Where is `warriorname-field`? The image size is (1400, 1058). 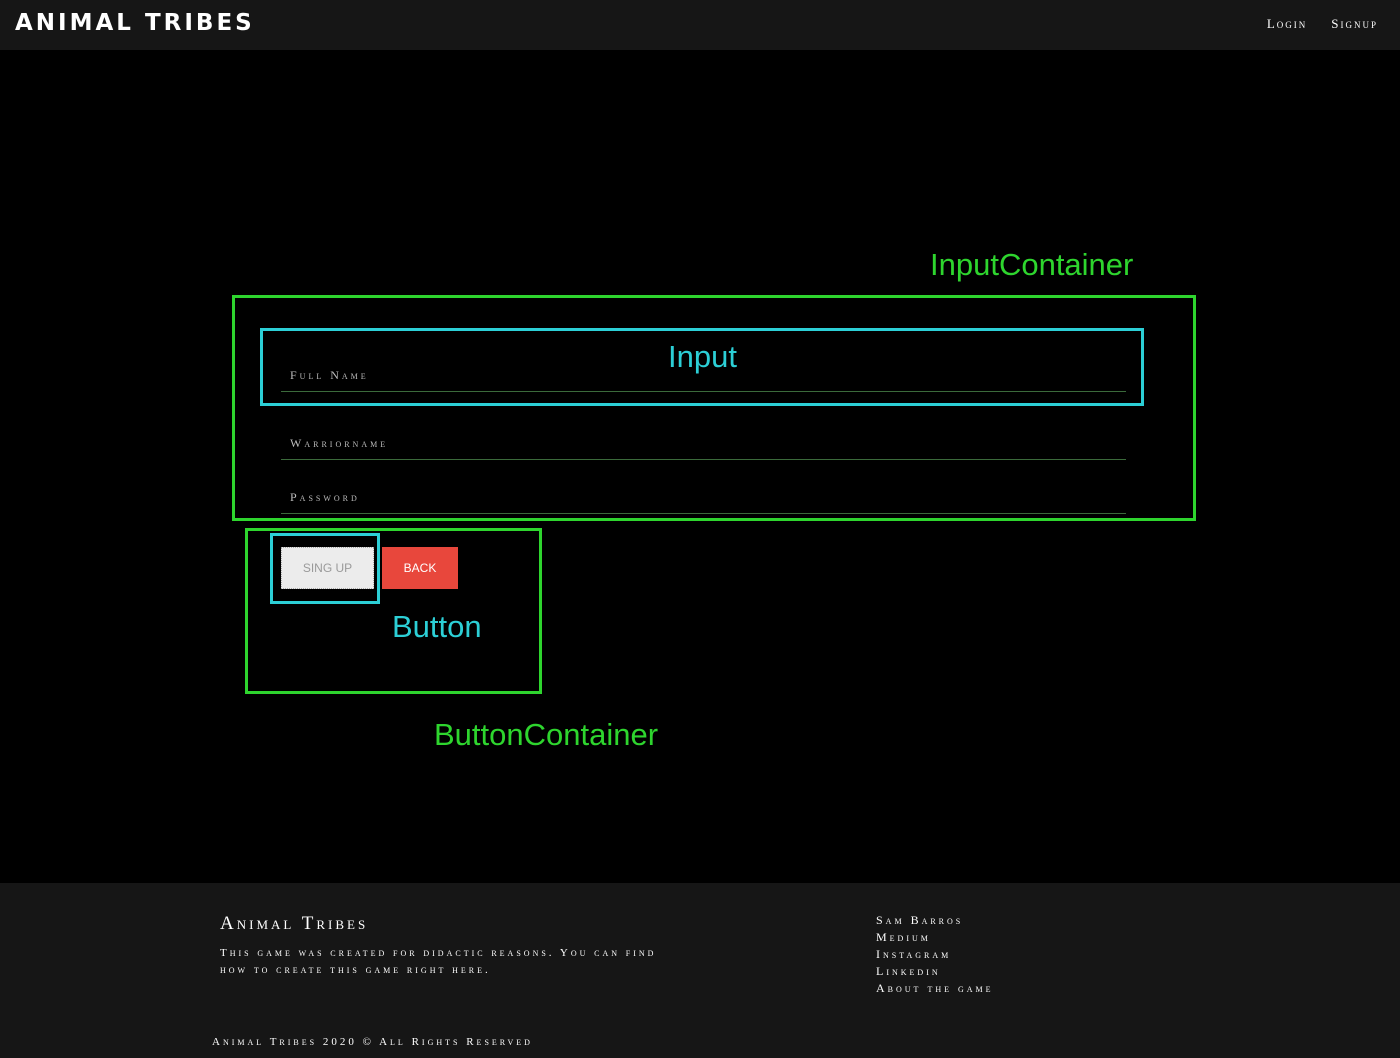 warriorname-field is located at coordinates (703, 446).